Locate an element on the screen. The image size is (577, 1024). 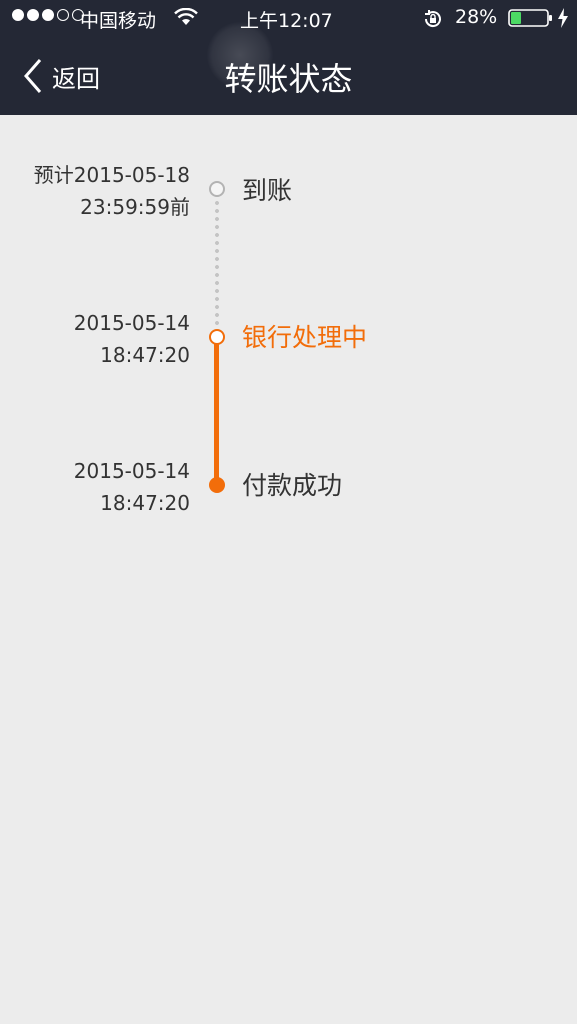
step-label-payment-success: 付款成功 is located at coordinates (292, 485).